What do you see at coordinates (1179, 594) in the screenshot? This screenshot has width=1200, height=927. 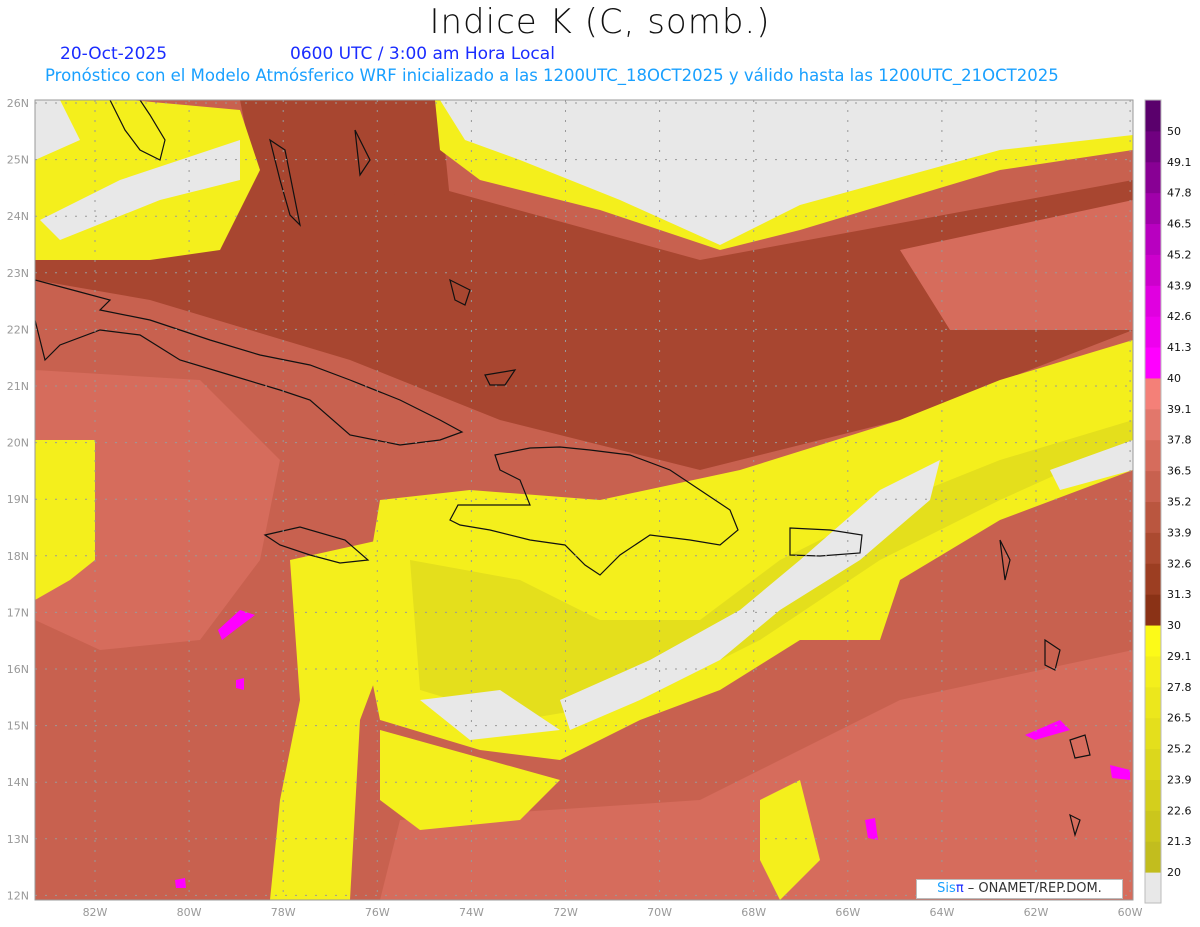 I see `colorbar-label: 31.3` at bounding box center [1179, 594].